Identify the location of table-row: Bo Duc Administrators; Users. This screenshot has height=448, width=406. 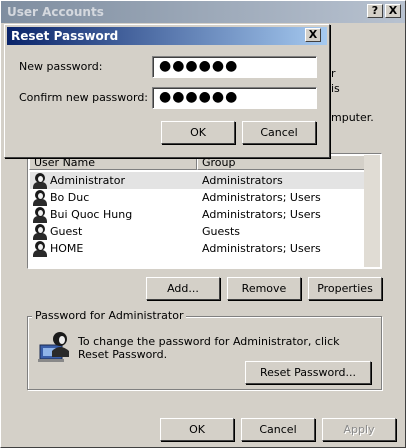
(197, 197).